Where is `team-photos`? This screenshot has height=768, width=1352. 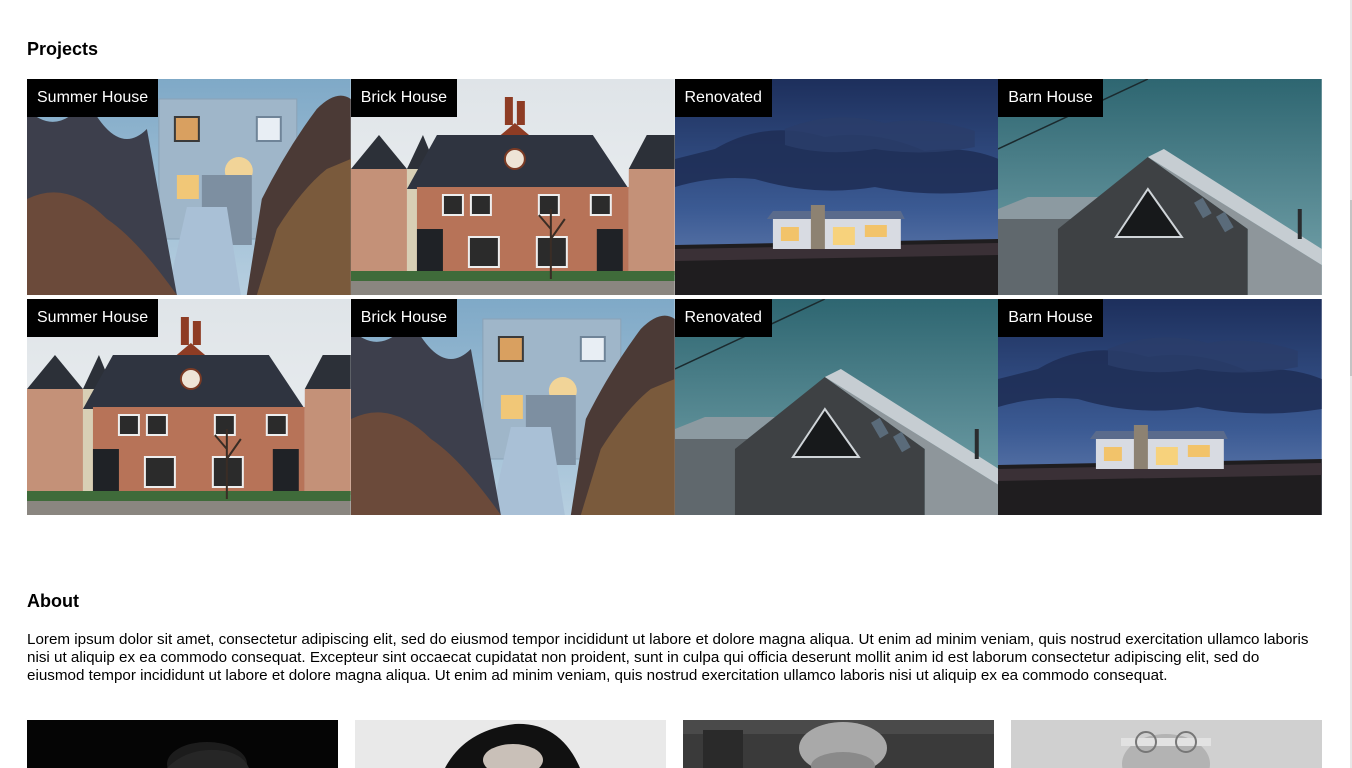 team-photos is located at coordinates (674, 744).